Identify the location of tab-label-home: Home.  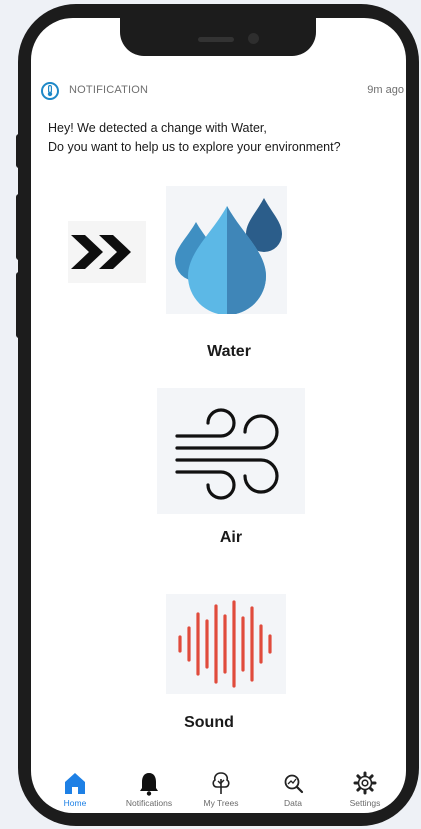
(75, 803).